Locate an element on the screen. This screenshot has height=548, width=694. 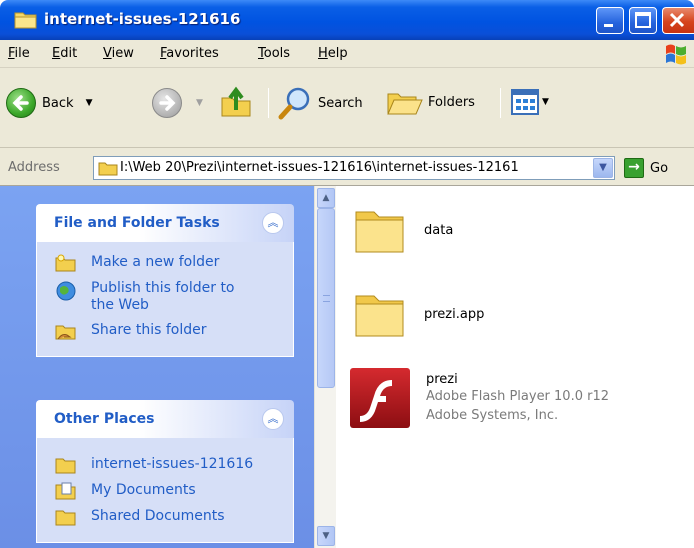
panel-header: Other Places ︽ is located at coordinates (165, 419).